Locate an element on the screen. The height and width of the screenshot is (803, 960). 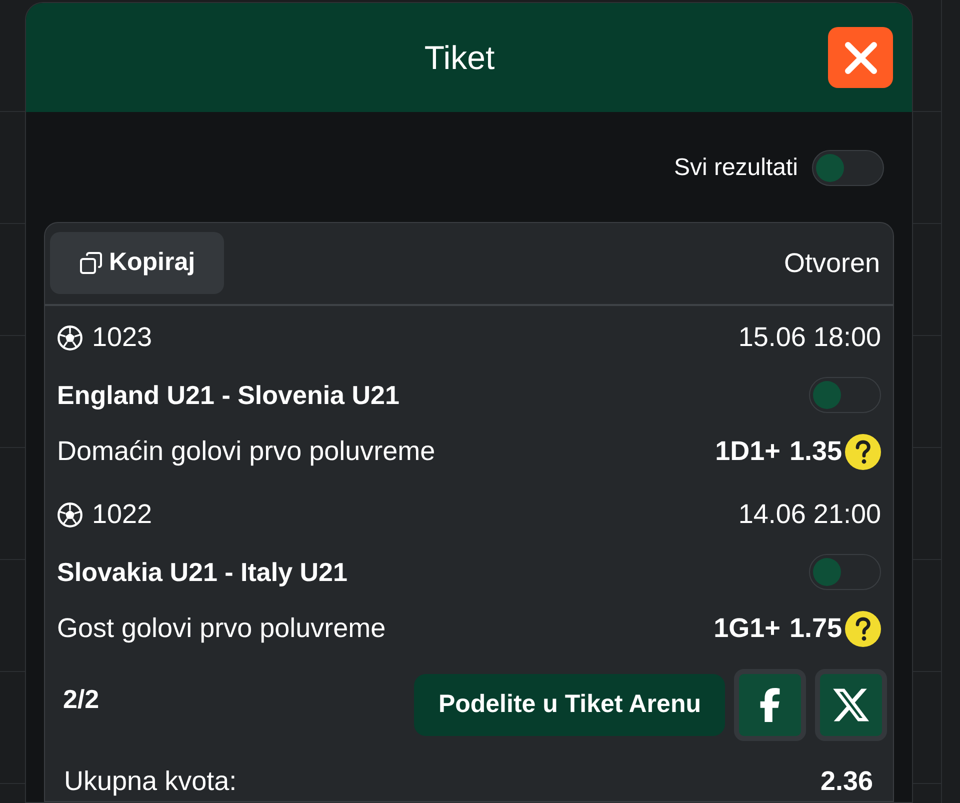
event-count: 2/2 is located at coordinates (81, 699).